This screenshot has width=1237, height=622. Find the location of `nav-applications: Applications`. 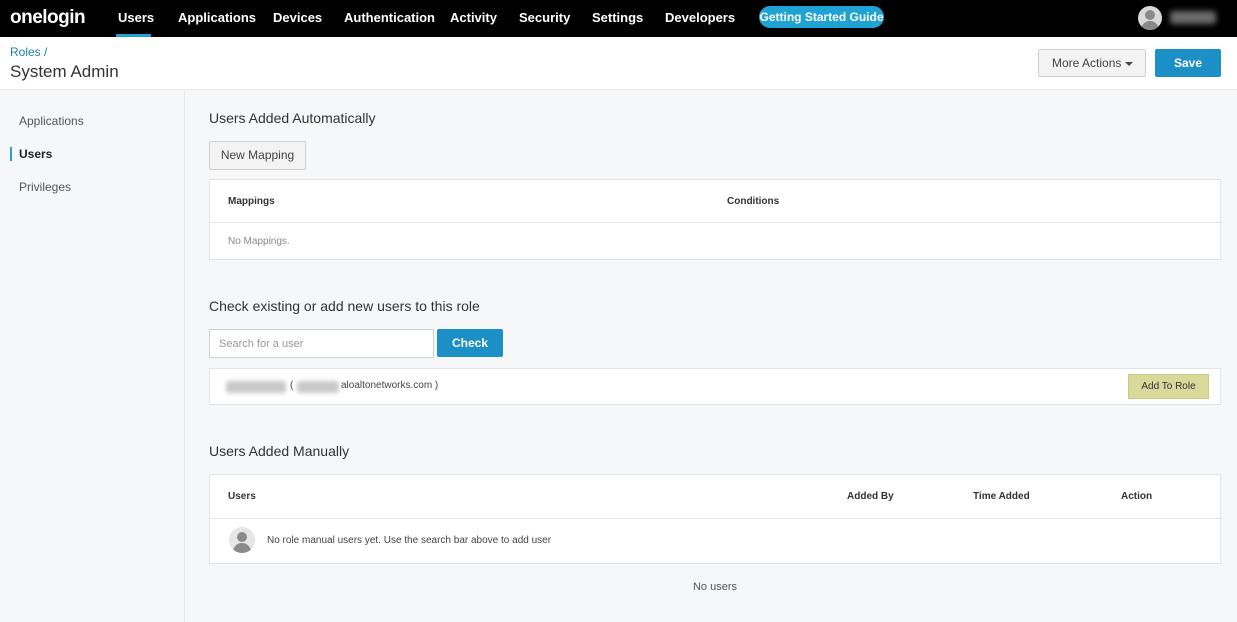

nav-applications: Applications is located at coordinates (217, 18).